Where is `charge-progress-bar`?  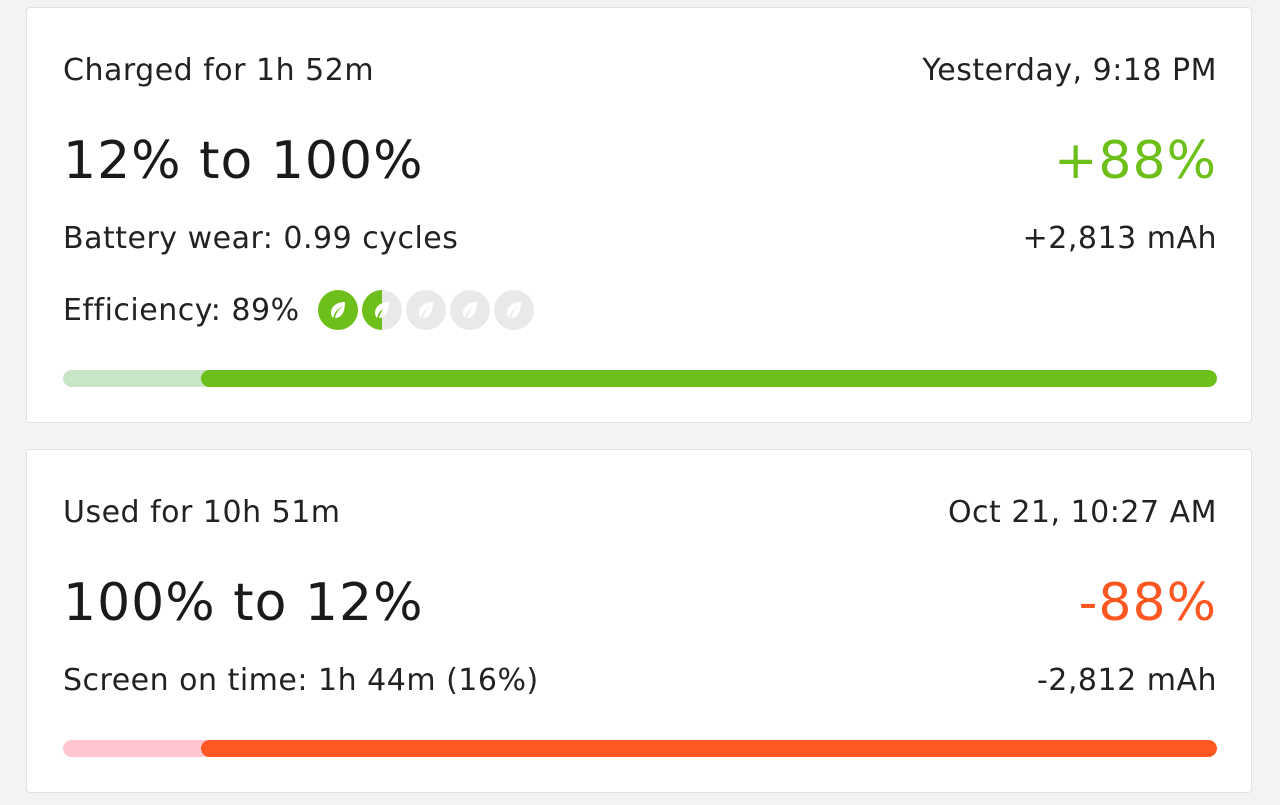 charge-progress-bar is located at coordinates (640, 378).